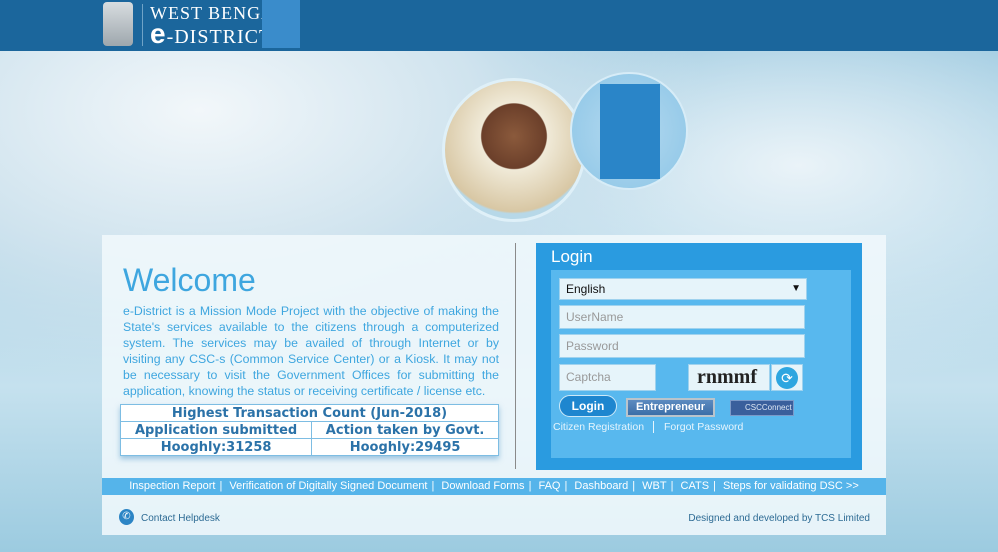 The width and height of the screenshot is (998, 552). Describe the element at coordinates (499, 25) in the screenshot. I see `header: West Bengal e-District` at that location.